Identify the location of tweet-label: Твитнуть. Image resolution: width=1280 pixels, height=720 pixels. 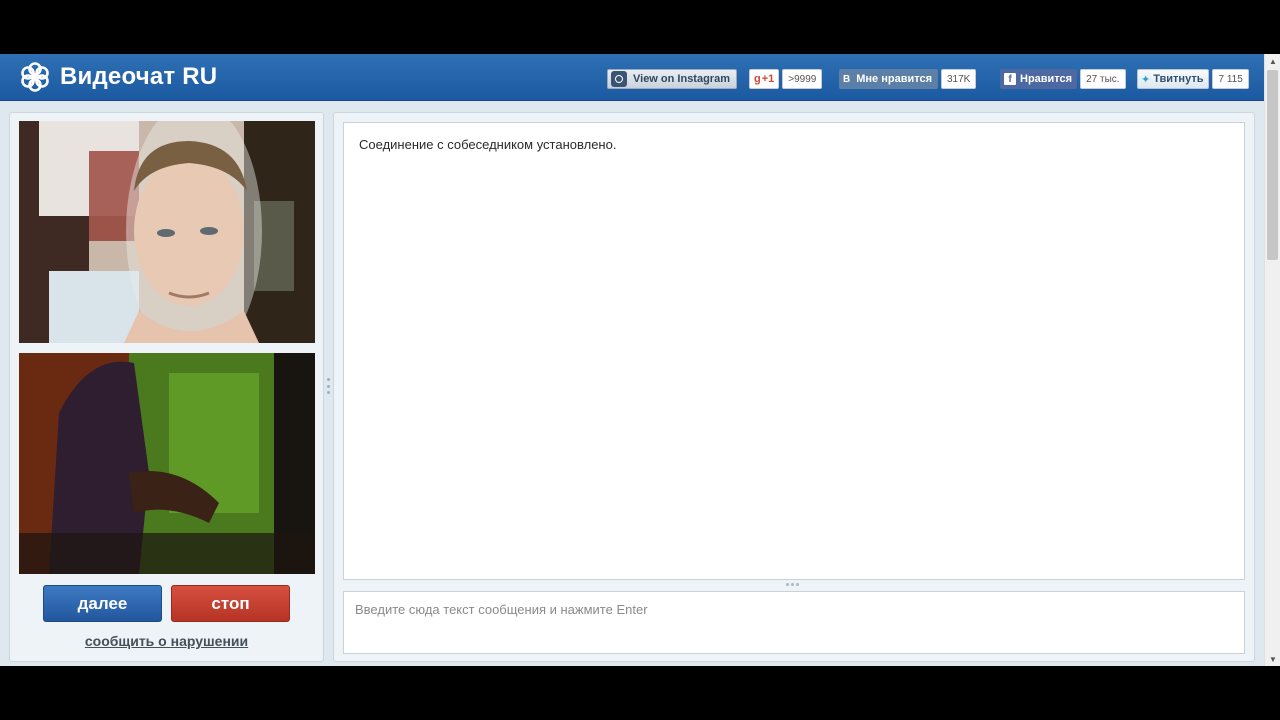
(1178, 79).